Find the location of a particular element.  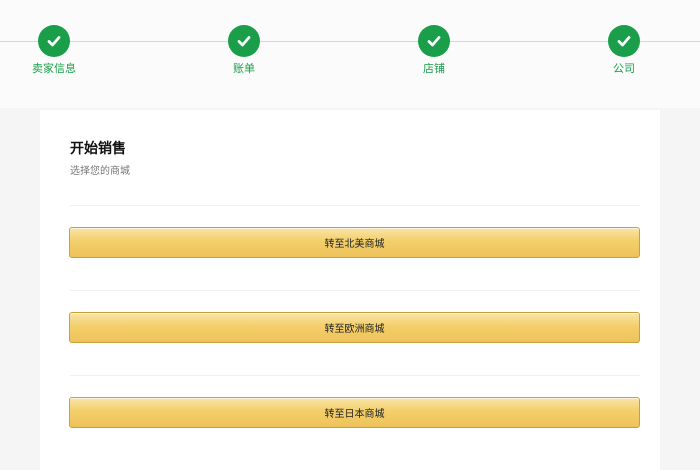

step-billing: 账单 is located at coordinates (244, 50).